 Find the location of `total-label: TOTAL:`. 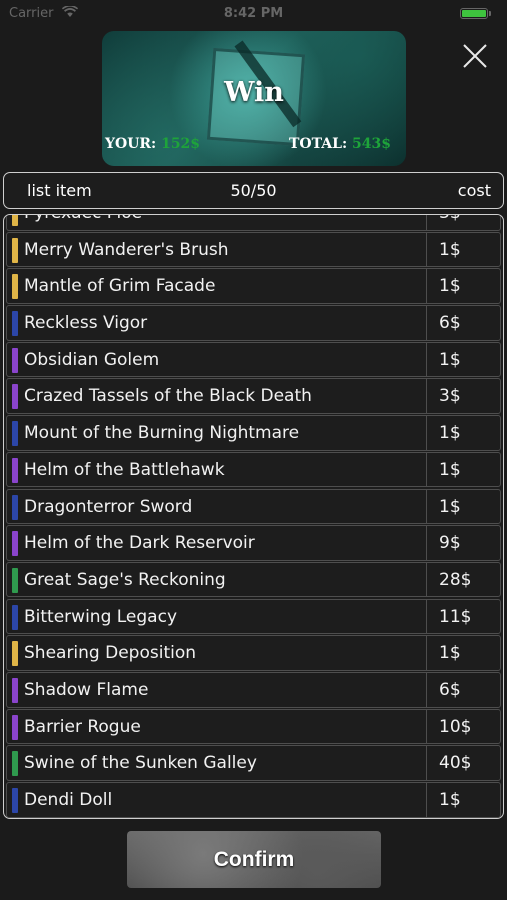

total-label: TOTAL: is located at coordinates (318, 144).